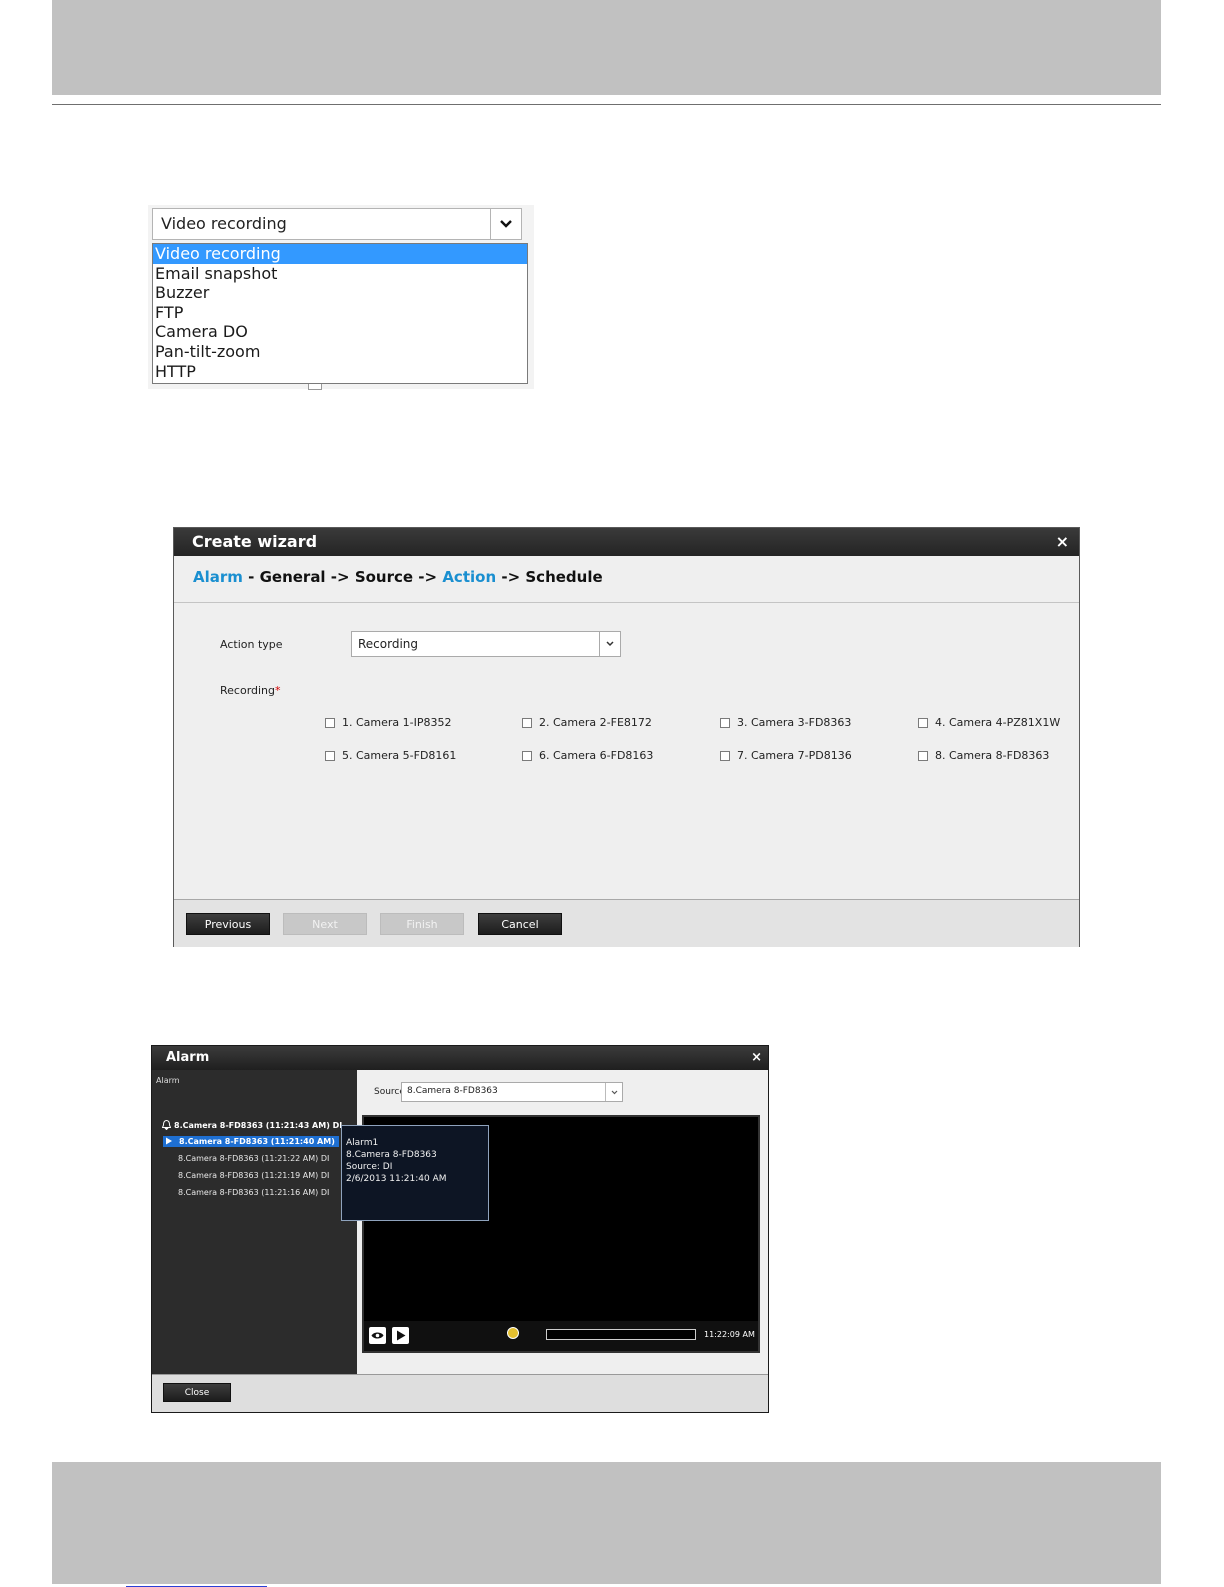  What do you see at coordinates (257, 1141) in the screenshot?
I see `alarm-item-label: 8.Camera 8-FD8363 (11:21:40 AM)` at bounding box center [257, 1141].